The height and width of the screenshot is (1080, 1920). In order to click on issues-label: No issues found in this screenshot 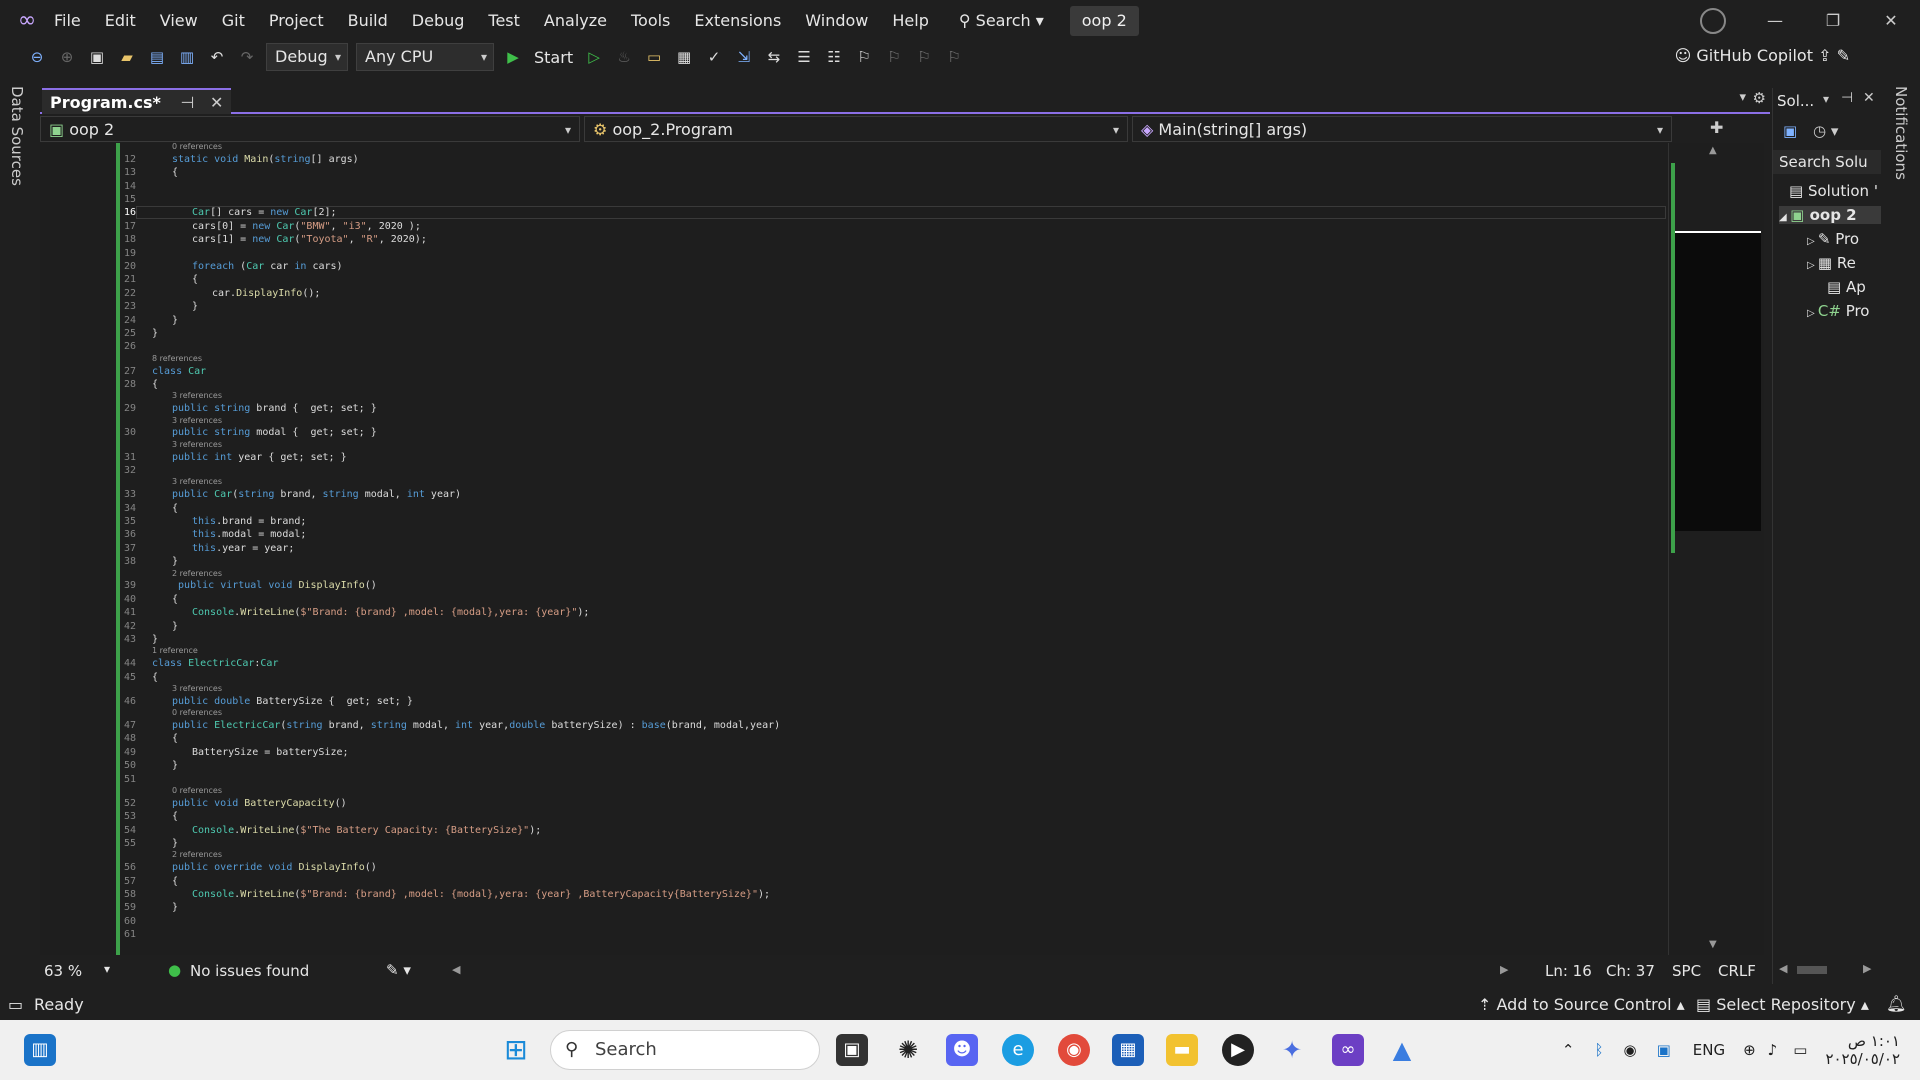, I will do `click(249, 971)`.